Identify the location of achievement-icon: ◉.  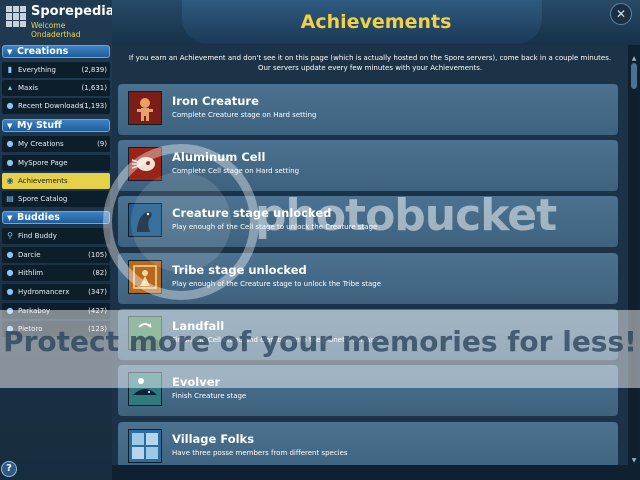
(10, 180).